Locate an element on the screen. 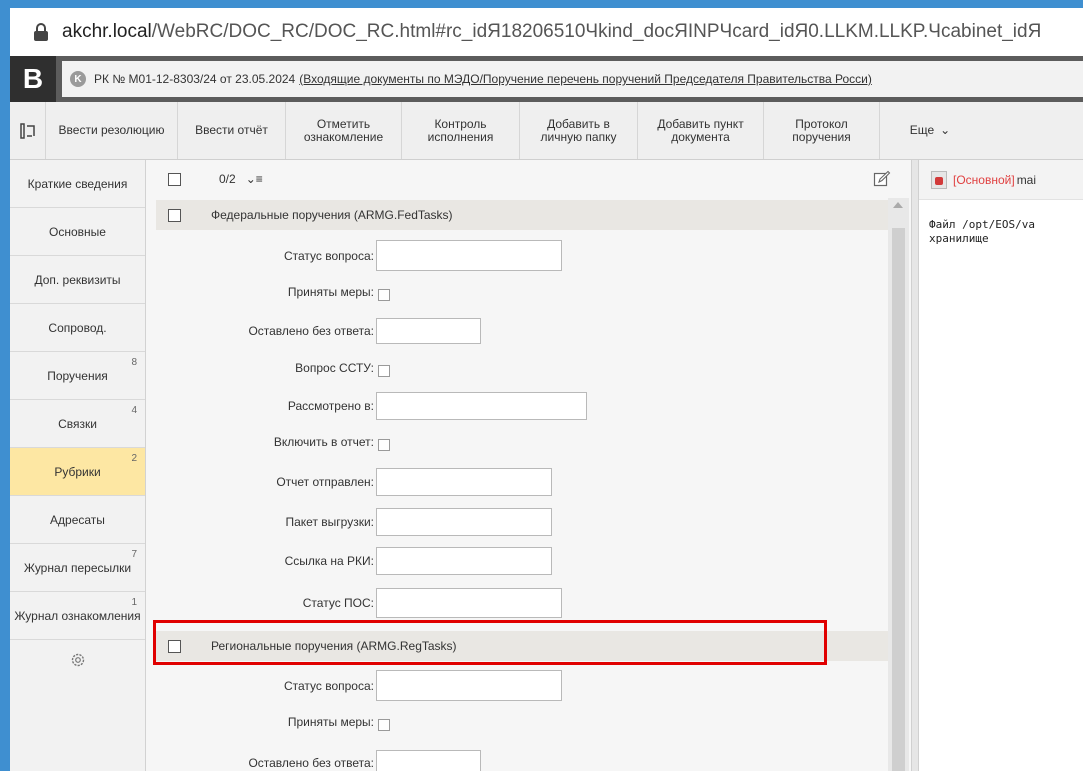 Image resolution: width=1083 pixels, height=771 pixels. field-package: Пакет выгрузки: is located at coordinates (349, 522).